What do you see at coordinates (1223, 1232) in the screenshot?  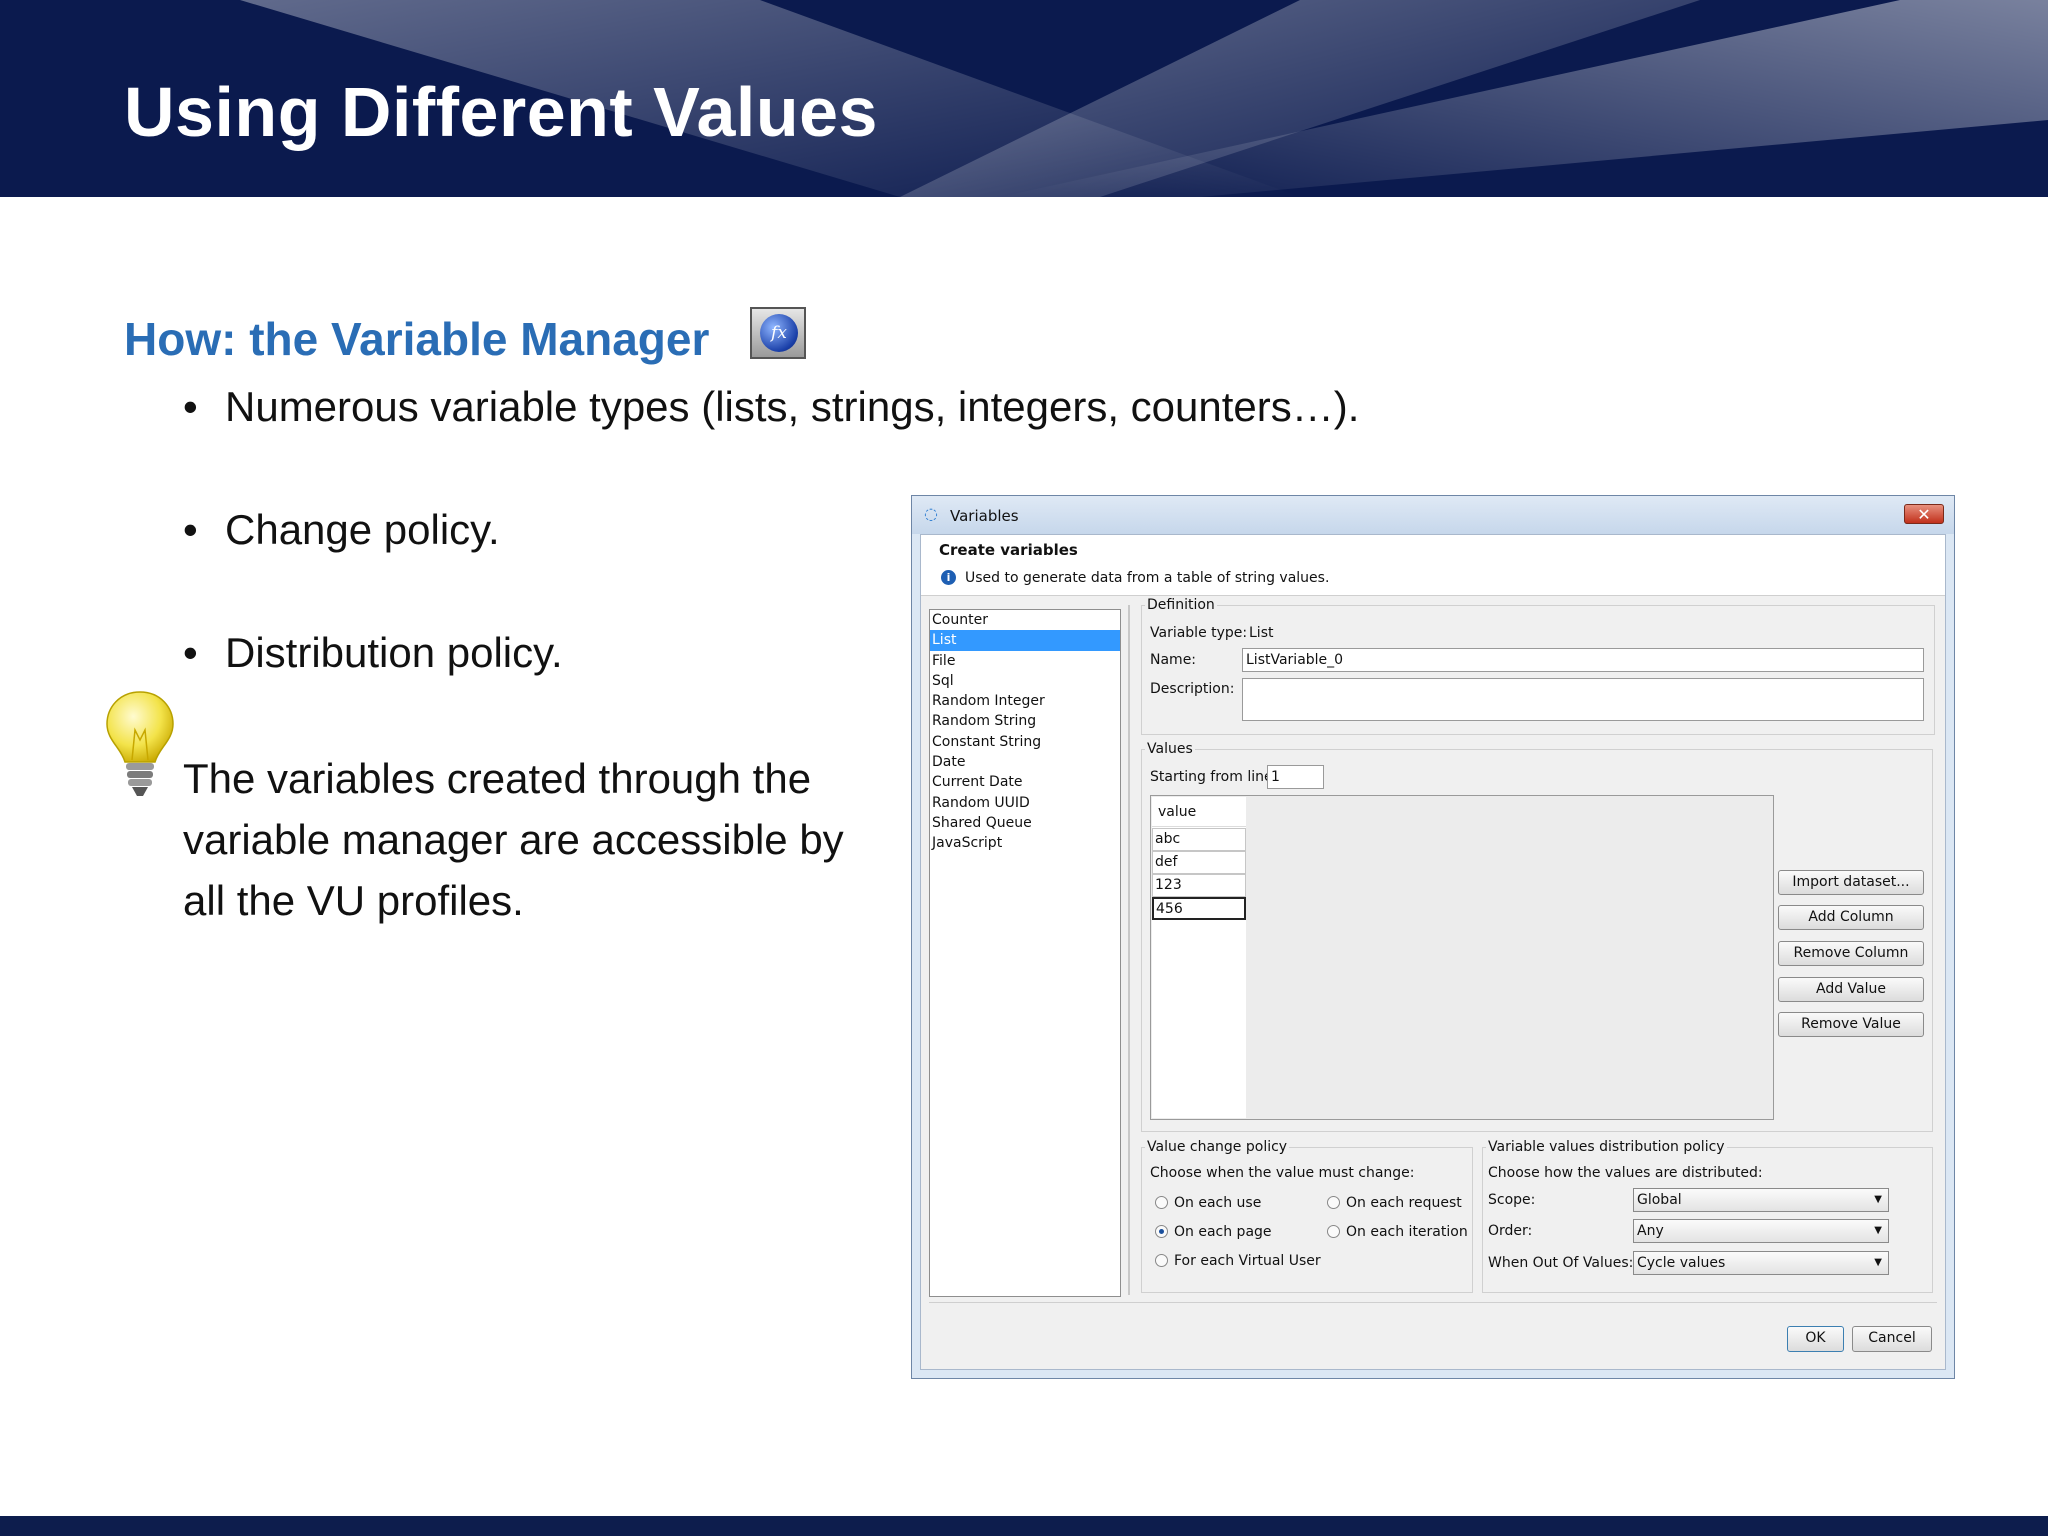 I see `radio-label: On each page` at bounding box center [1223, 1232].